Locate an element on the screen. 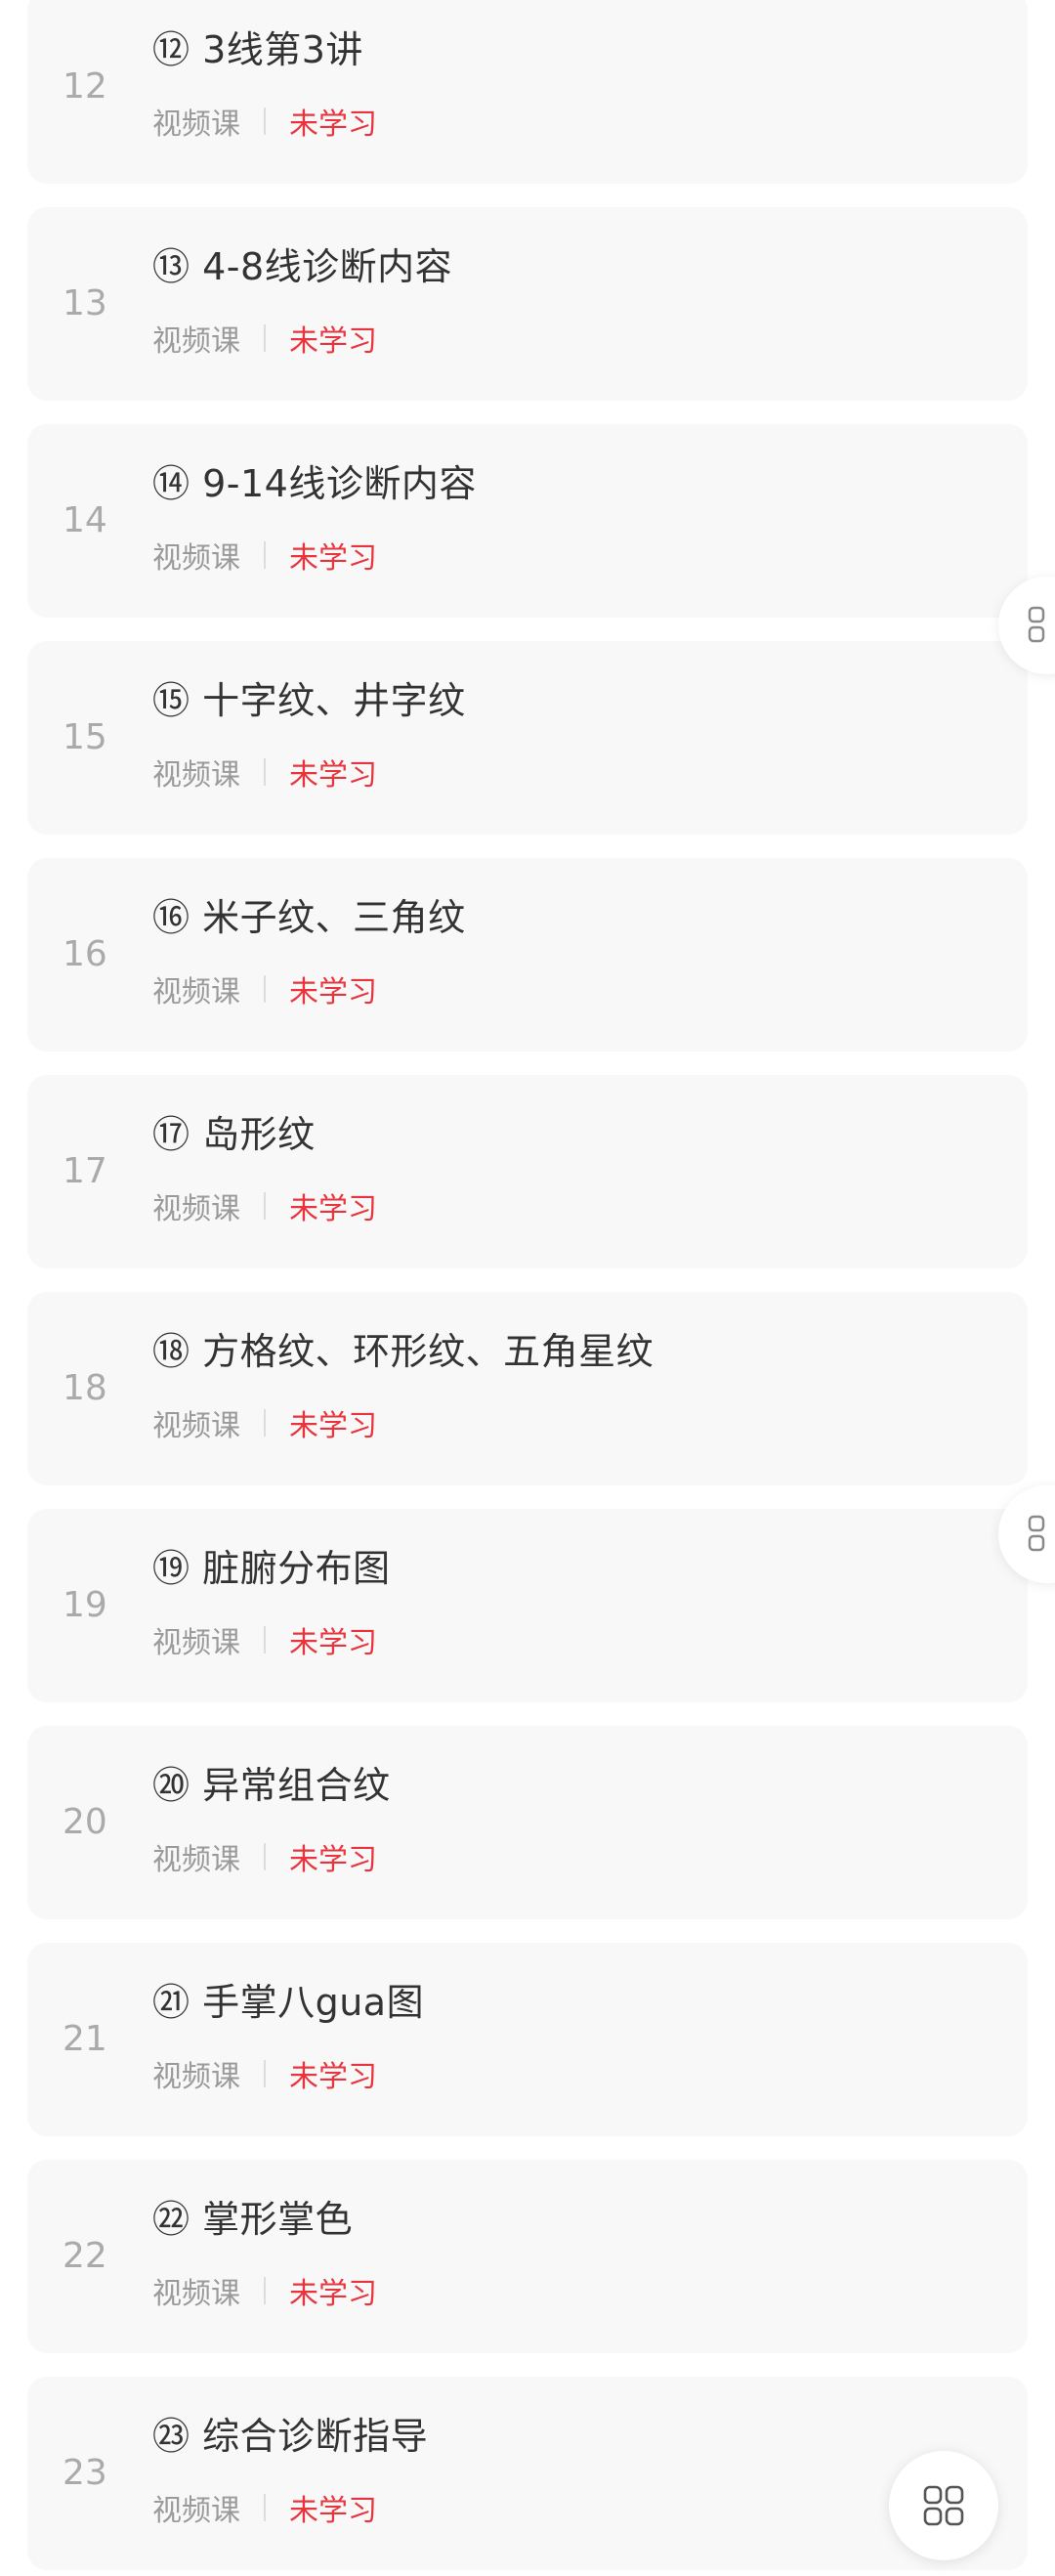 Image resolution: width=1055 pixels, height=2576 pixels. lesson-item: 17 ⑰ 岛形纹 视频课 未学习 is located at coordinates (527, 1171).